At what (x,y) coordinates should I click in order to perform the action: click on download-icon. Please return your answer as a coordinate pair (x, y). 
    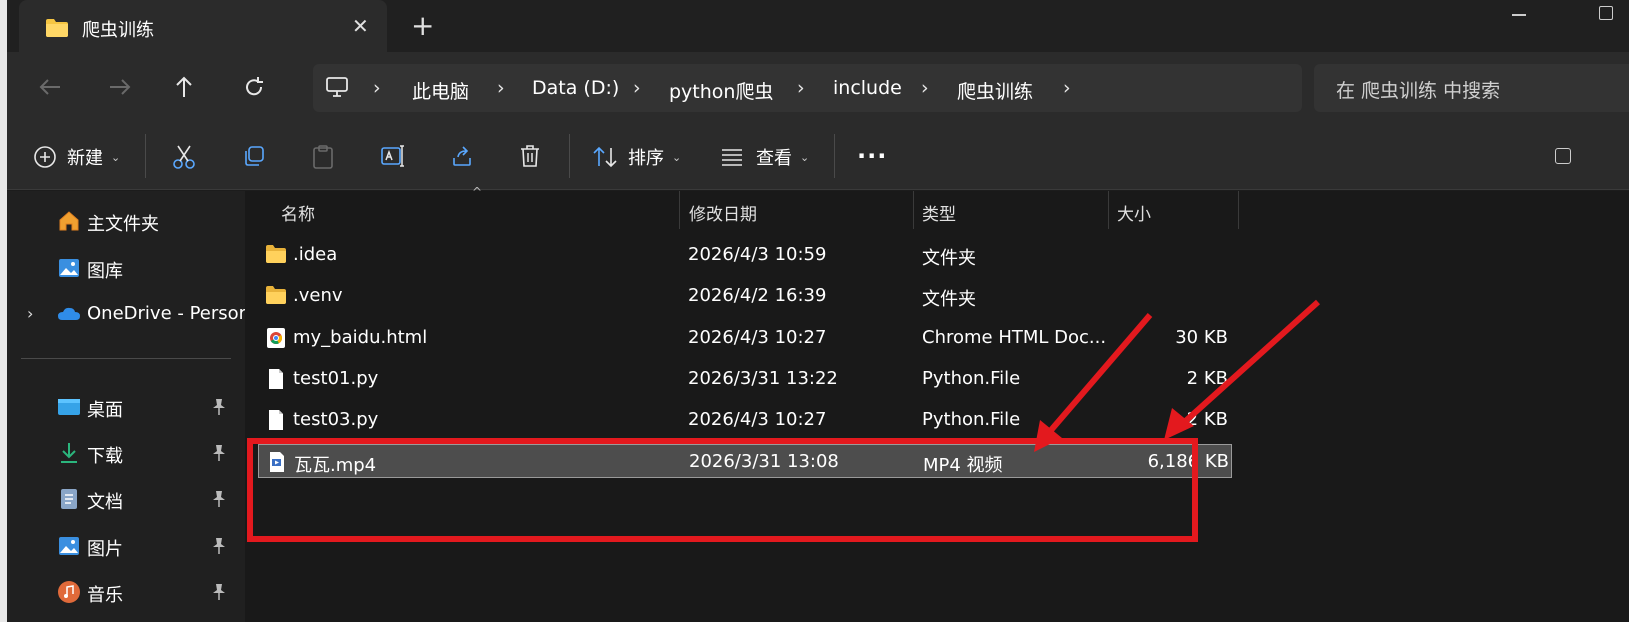
    Looking at the image, I should click on (69, 453).